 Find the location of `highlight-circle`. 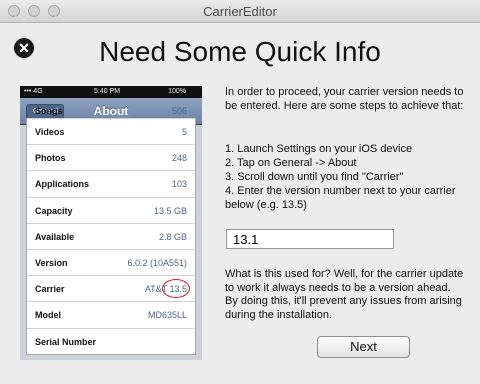

highlight-circle is located at coordinates (176, 289).